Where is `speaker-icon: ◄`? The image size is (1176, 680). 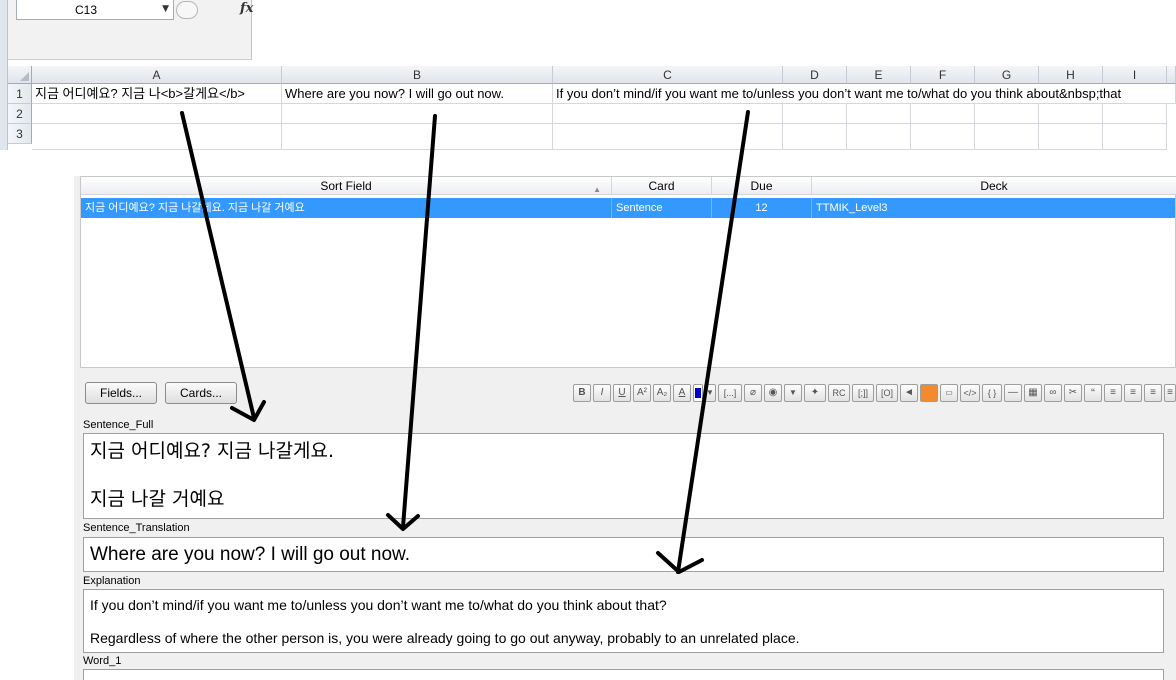 speaker-icon: ◄ is located at coordinates (909, 393).